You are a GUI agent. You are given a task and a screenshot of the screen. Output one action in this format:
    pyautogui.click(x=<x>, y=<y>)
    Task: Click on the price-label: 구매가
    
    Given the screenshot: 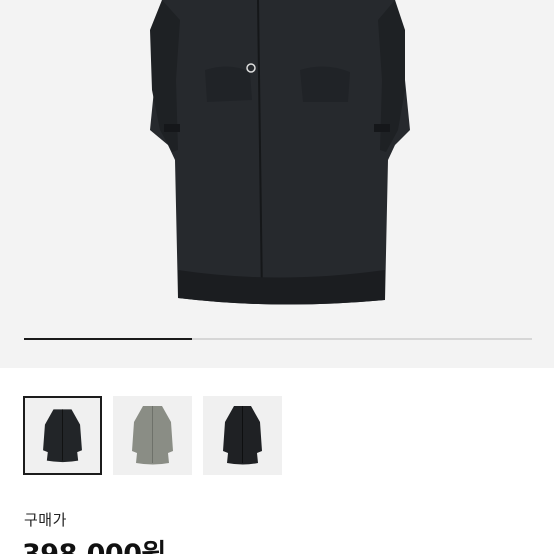 What is the action you would take?
    pyautogui.click(x=45, y=520)
    